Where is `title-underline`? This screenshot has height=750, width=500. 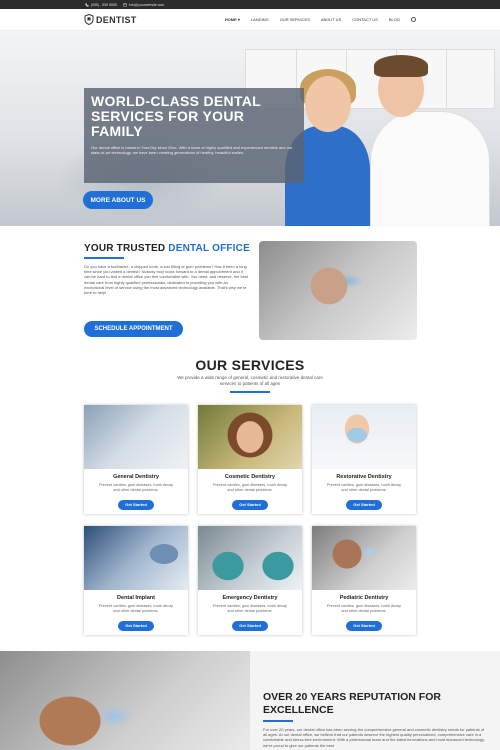 title-underline is located at coordinates (104, 258).